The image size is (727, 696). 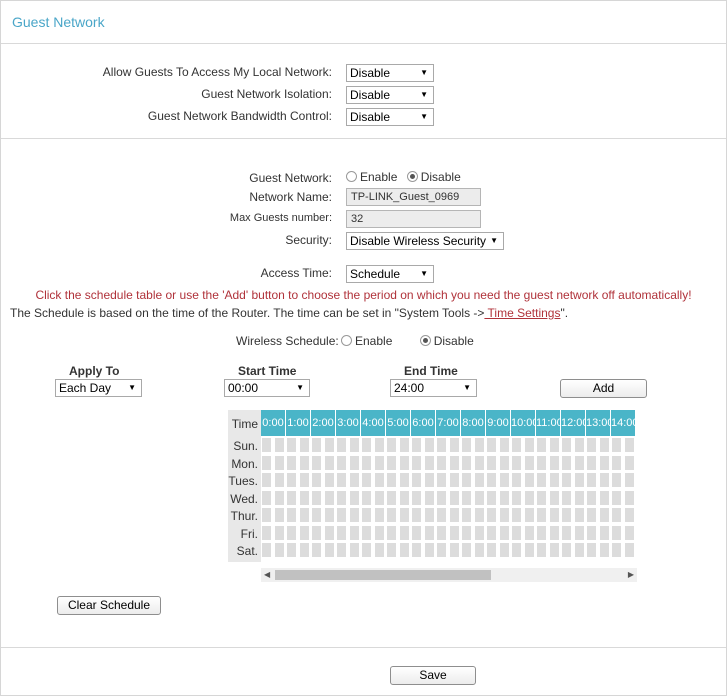 I want to click on clear-schedule-button: Clear Schedule, so click(x=109, y=605).